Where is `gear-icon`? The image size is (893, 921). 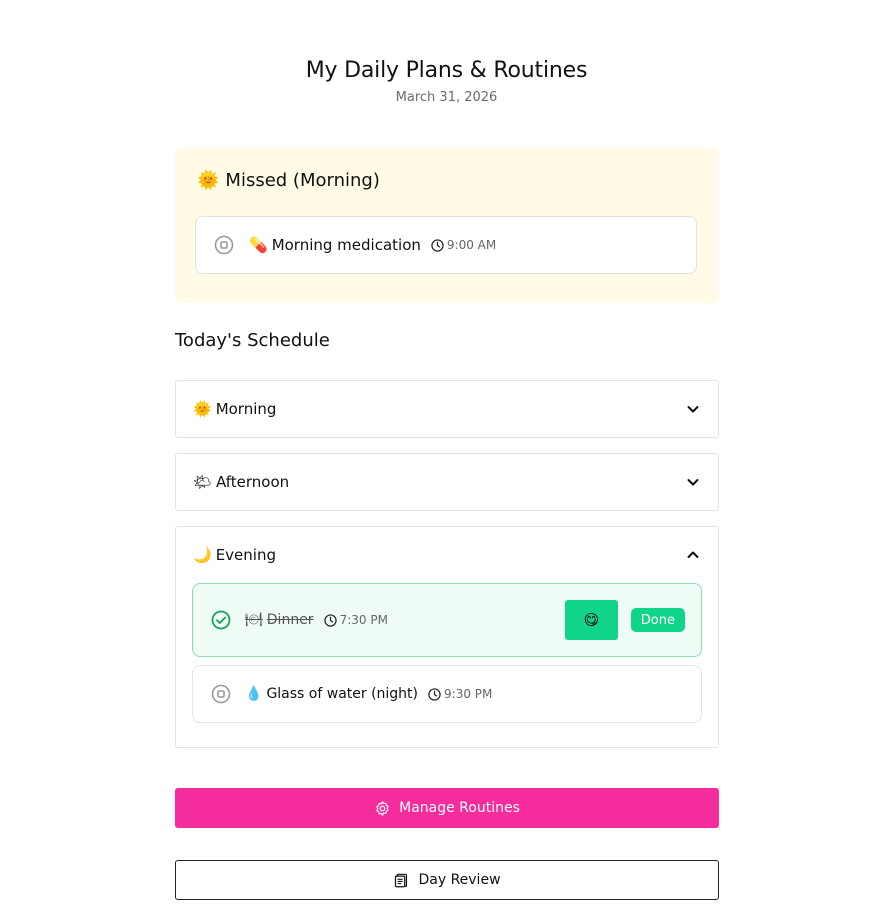
gear-icon is located at coordinates (382, 808).